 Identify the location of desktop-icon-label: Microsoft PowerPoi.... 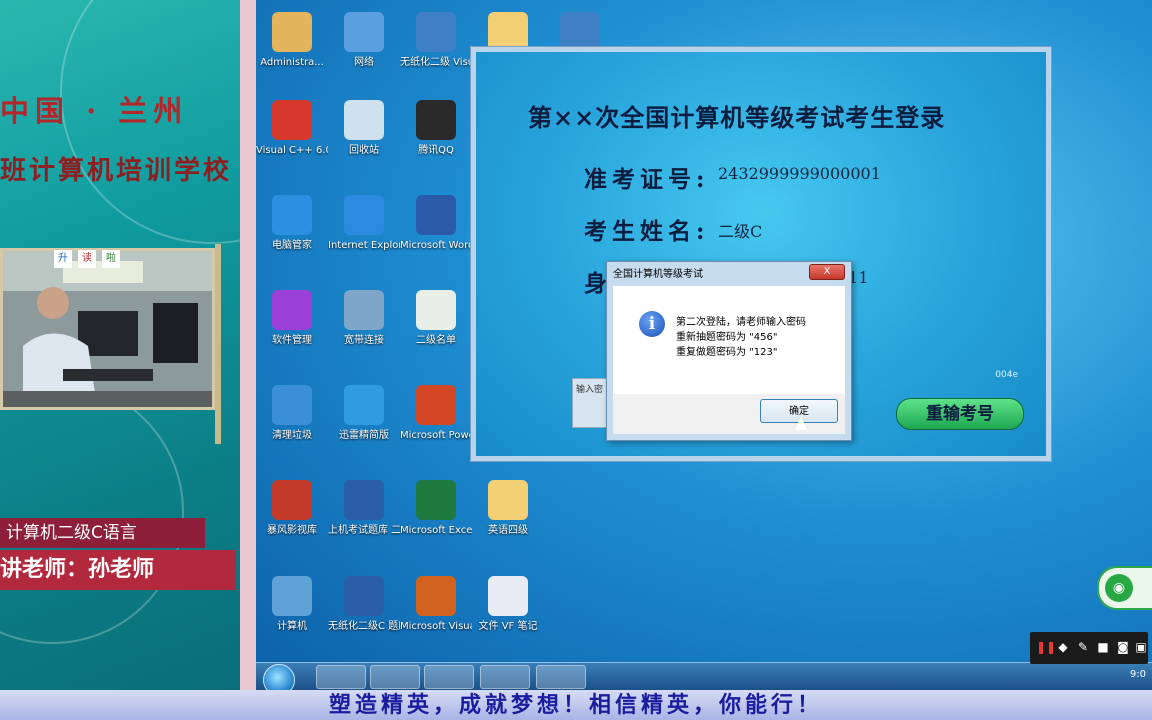
(436, 435).